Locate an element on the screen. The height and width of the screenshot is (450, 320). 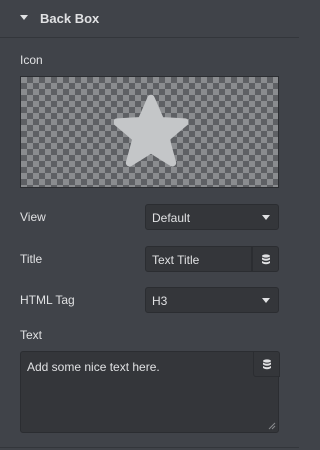
text-textarea: Add some nice text here. is located at coordinates (150, 392).